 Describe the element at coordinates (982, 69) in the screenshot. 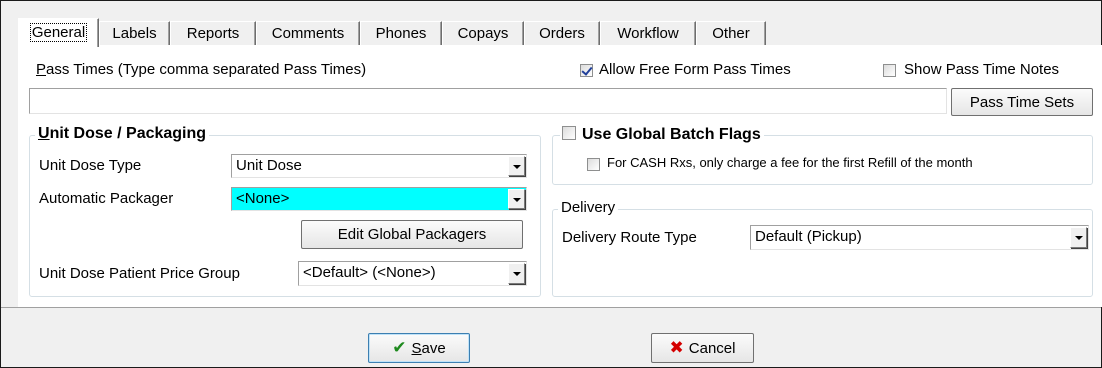

I see `show-pass-time-notes-label: Show Pass Time Notes` at that location.